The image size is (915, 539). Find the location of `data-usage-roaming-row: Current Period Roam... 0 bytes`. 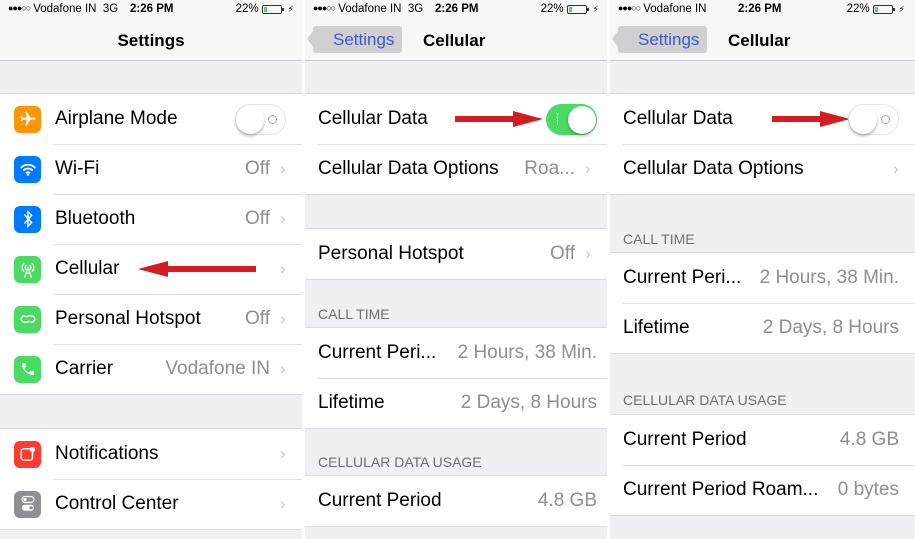

data-usage-roaming-row: Current Period Roam... 0 bytes is located at coordinates (762, 490).